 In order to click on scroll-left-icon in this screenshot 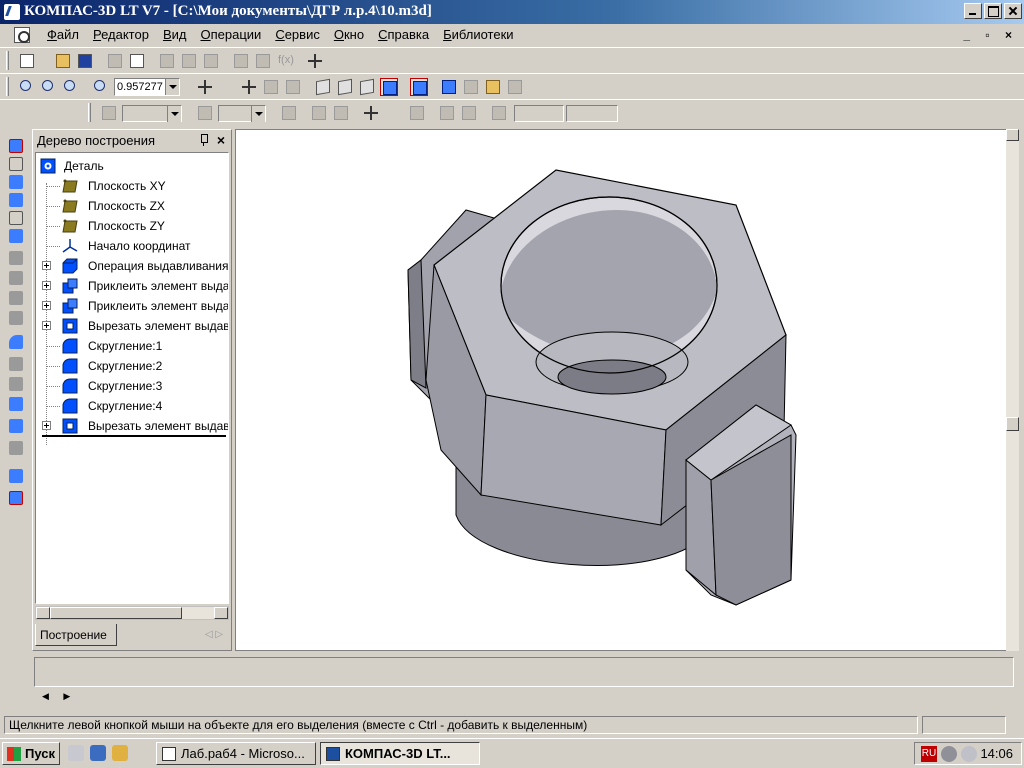, I will do `click(43, 613)`.